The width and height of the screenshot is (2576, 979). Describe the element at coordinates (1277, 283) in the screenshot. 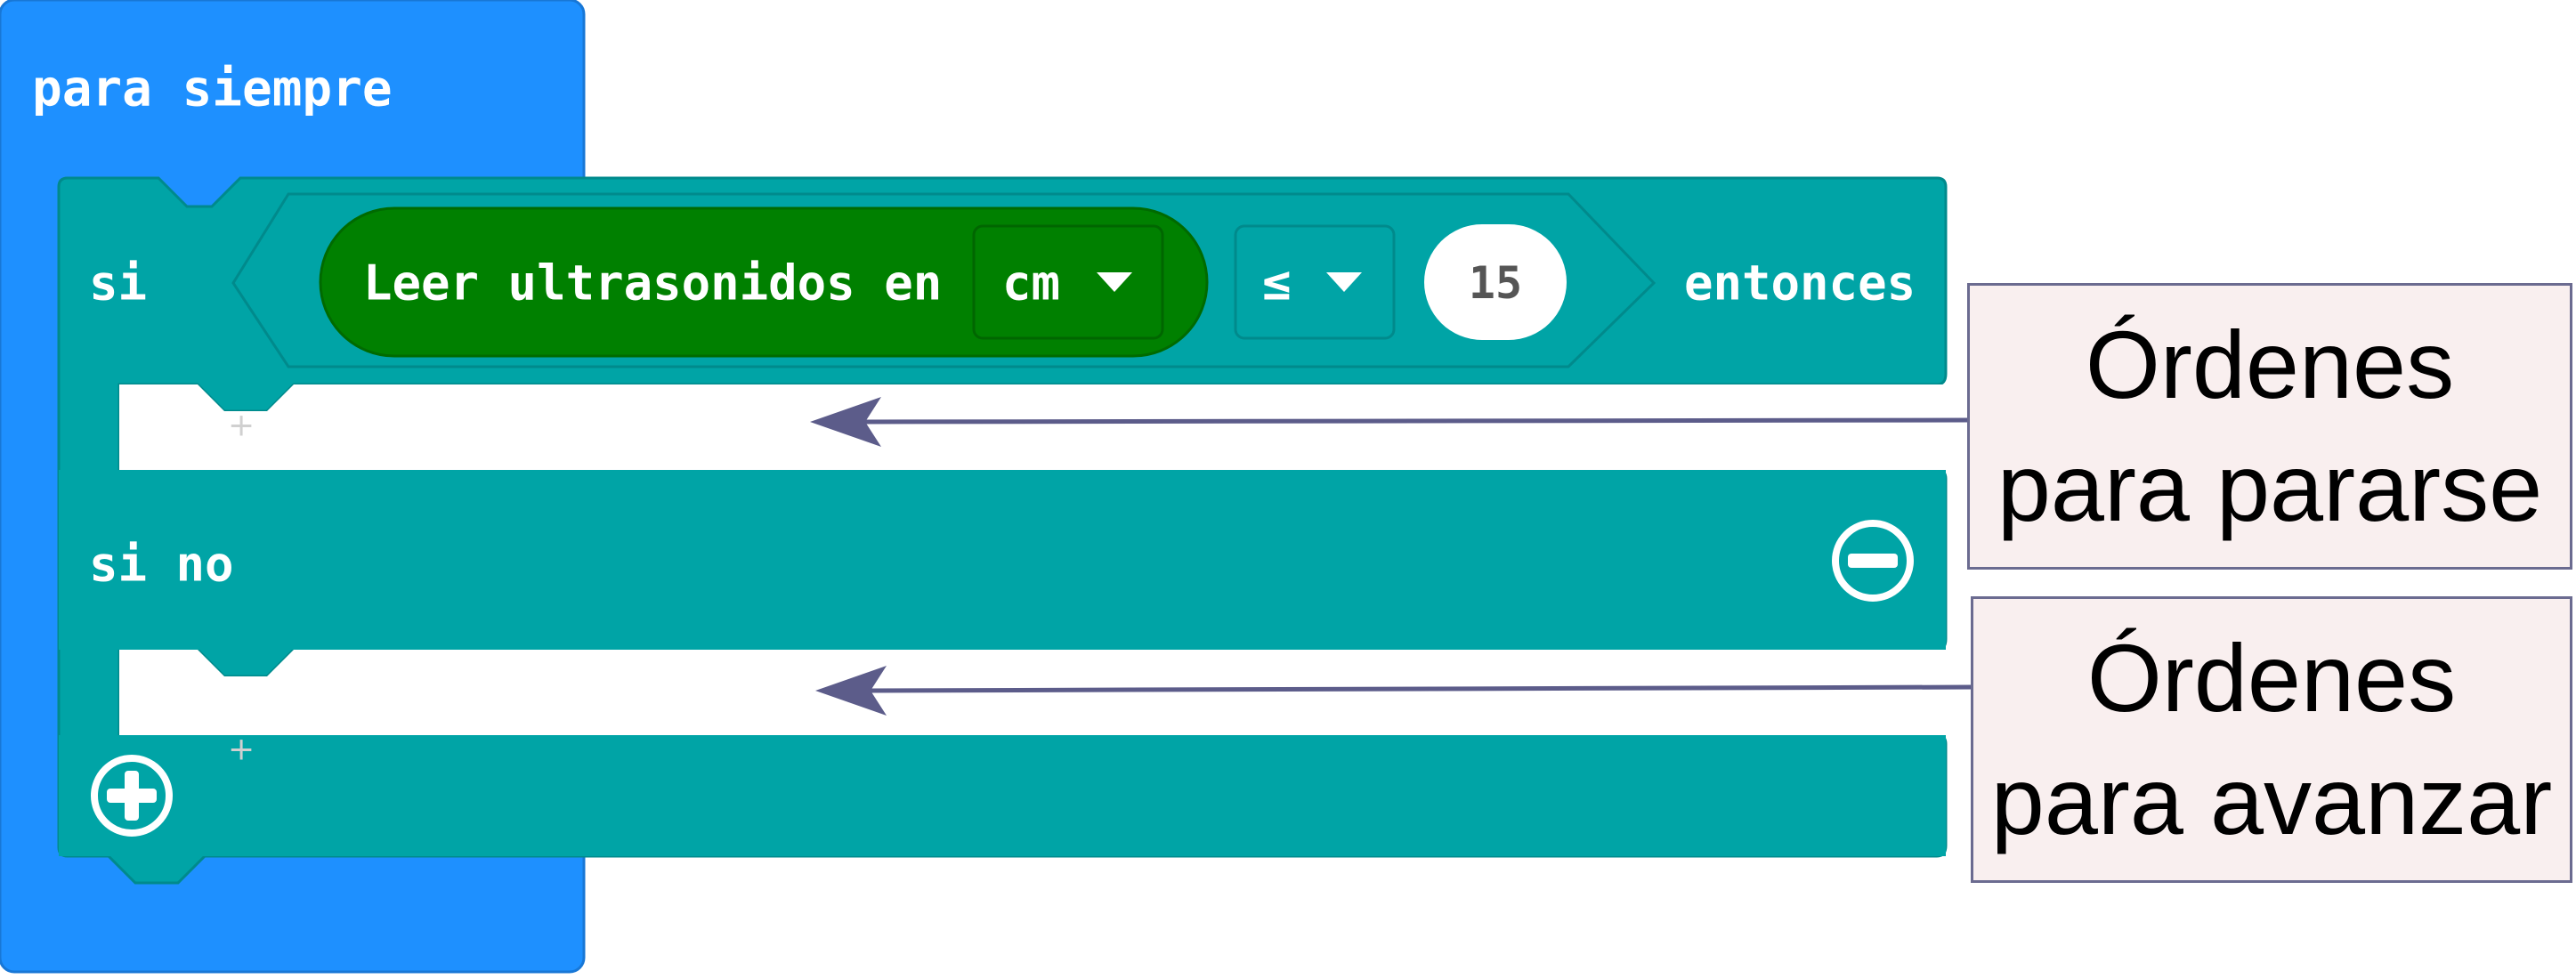

I see `operator-dropdown-value: ≤` at that location.